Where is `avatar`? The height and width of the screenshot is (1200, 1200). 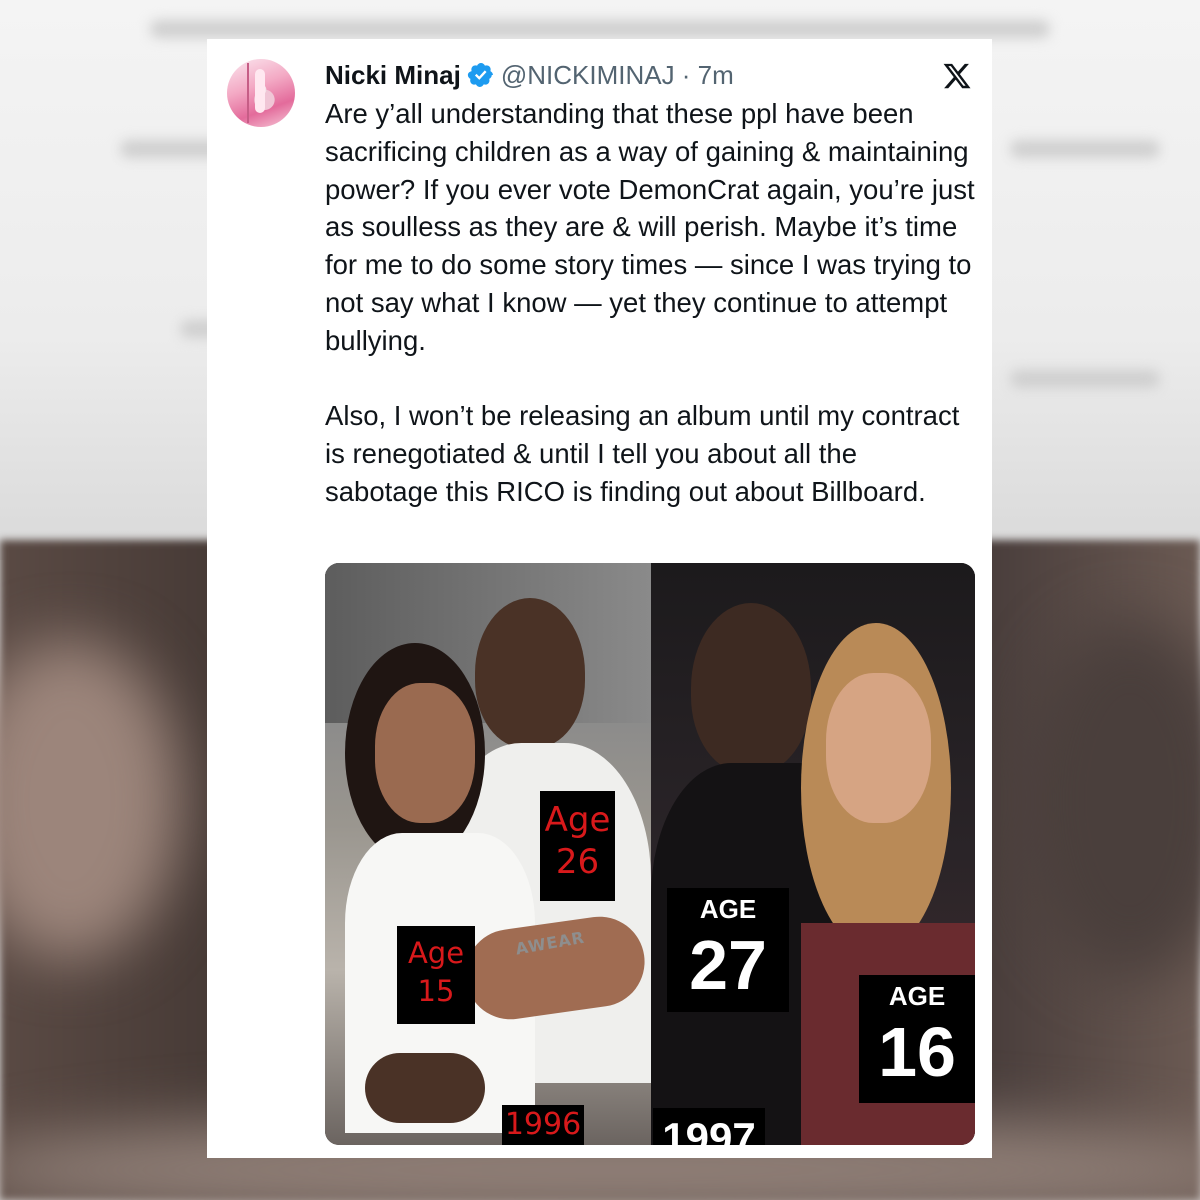
avatar is located at coordinates (261, 93).